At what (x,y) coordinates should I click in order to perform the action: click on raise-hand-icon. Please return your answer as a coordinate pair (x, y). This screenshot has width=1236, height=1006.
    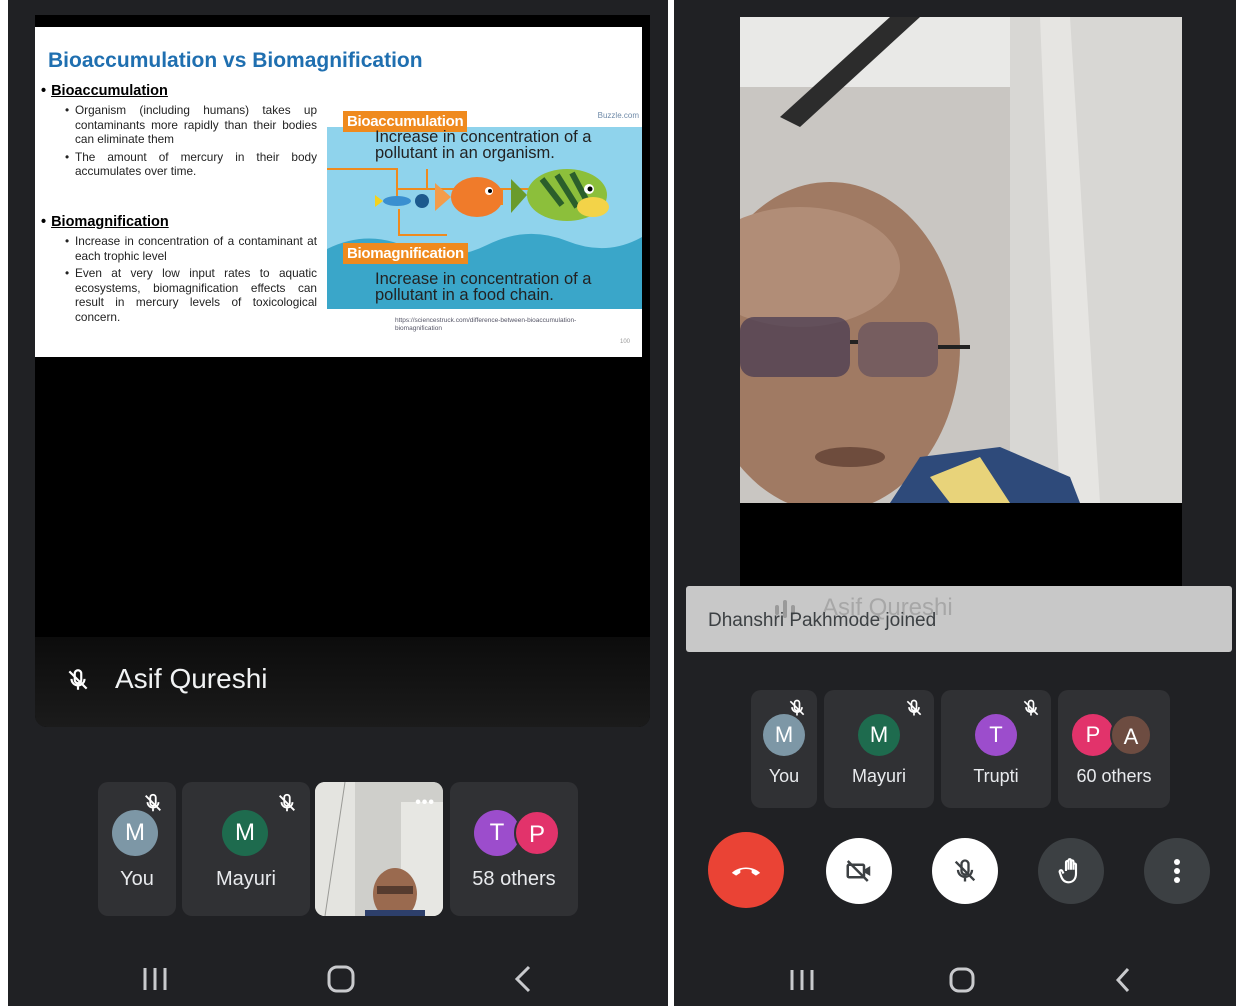
    Looking at the image, I should click on (1068, 871).